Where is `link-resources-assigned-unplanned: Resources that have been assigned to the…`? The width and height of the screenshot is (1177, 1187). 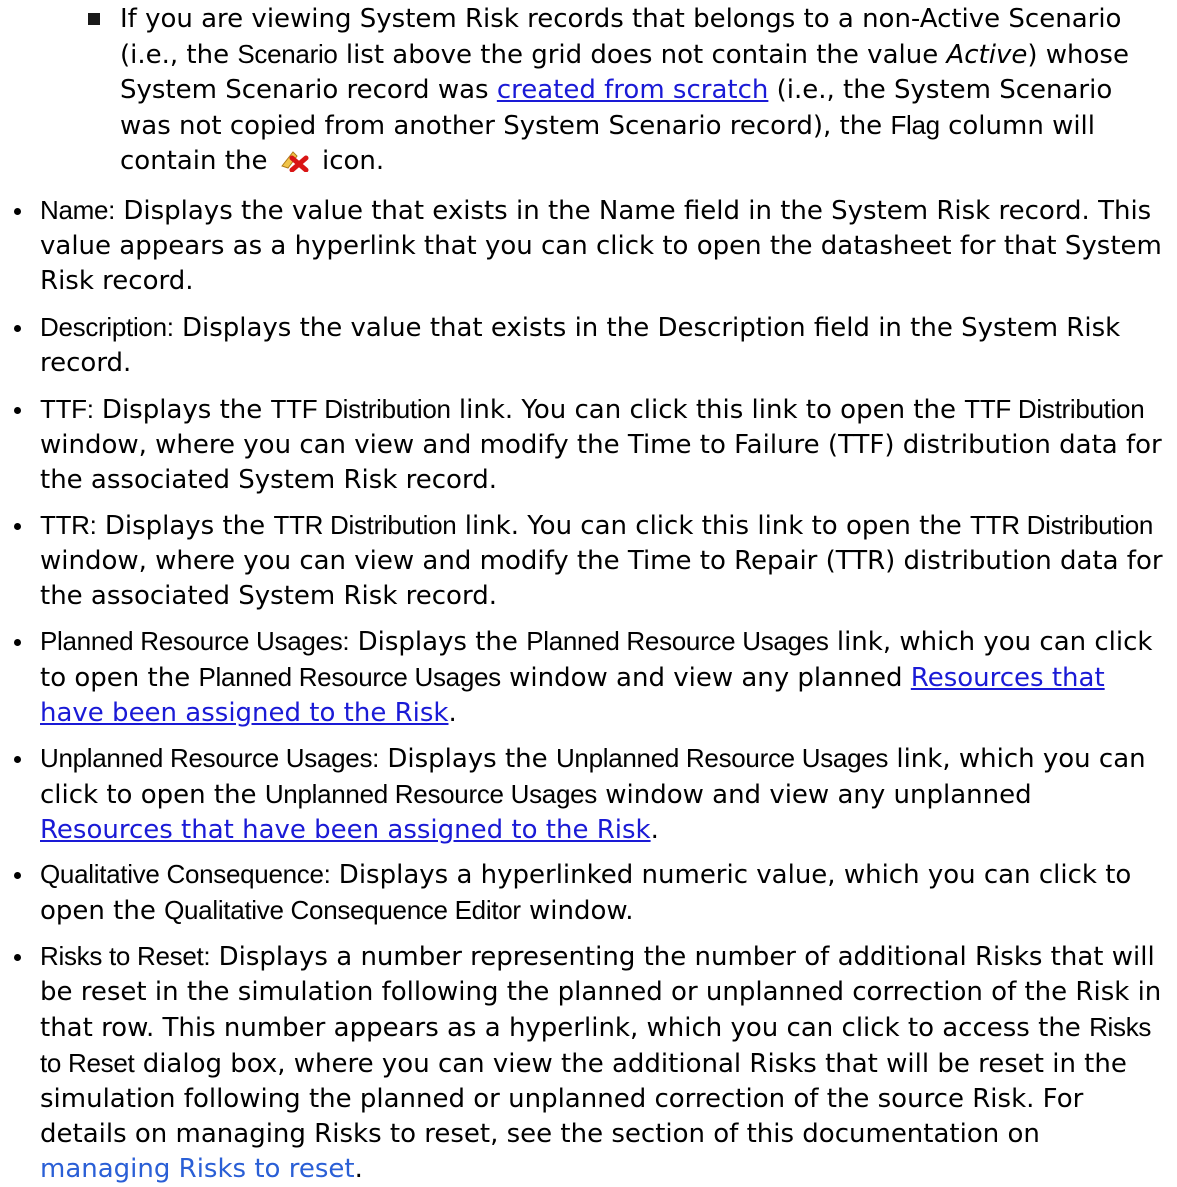
link-resources-assigned-unplanned: Resources that have been assigned to the… is located at coordinates (345, 830).